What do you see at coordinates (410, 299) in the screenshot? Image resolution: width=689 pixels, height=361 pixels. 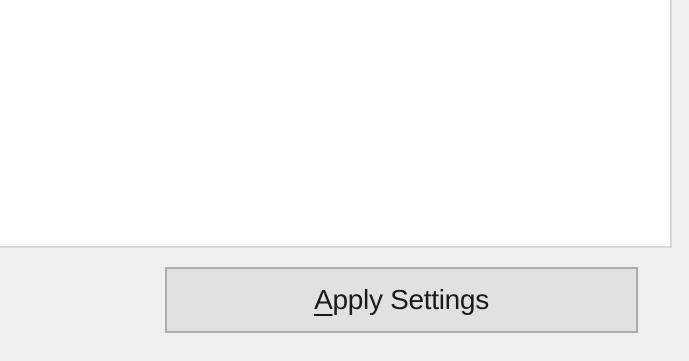 I see `apply-settings-label: pply Settings` at bounding box center [410, 299].